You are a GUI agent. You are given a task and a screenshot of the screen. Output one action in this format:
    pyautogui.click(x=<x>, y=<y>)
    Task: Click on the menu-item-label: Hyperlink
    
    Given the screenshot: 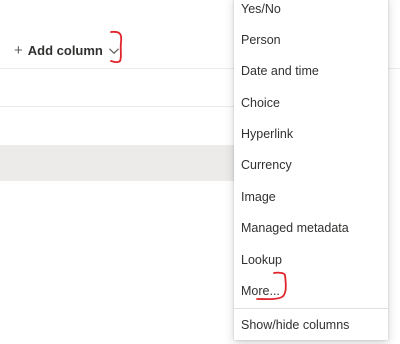 What is the action you would take?
    pyautogui.click(x=267, y=134)
    